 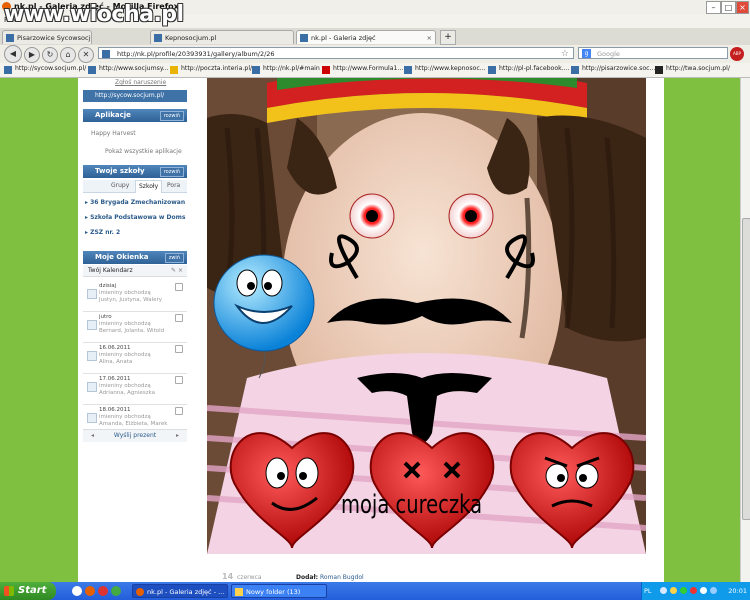 What do you see at coordinates (586, 53) in the screenshot?
I see `google-icon: g` at bounding box center [586, 53].